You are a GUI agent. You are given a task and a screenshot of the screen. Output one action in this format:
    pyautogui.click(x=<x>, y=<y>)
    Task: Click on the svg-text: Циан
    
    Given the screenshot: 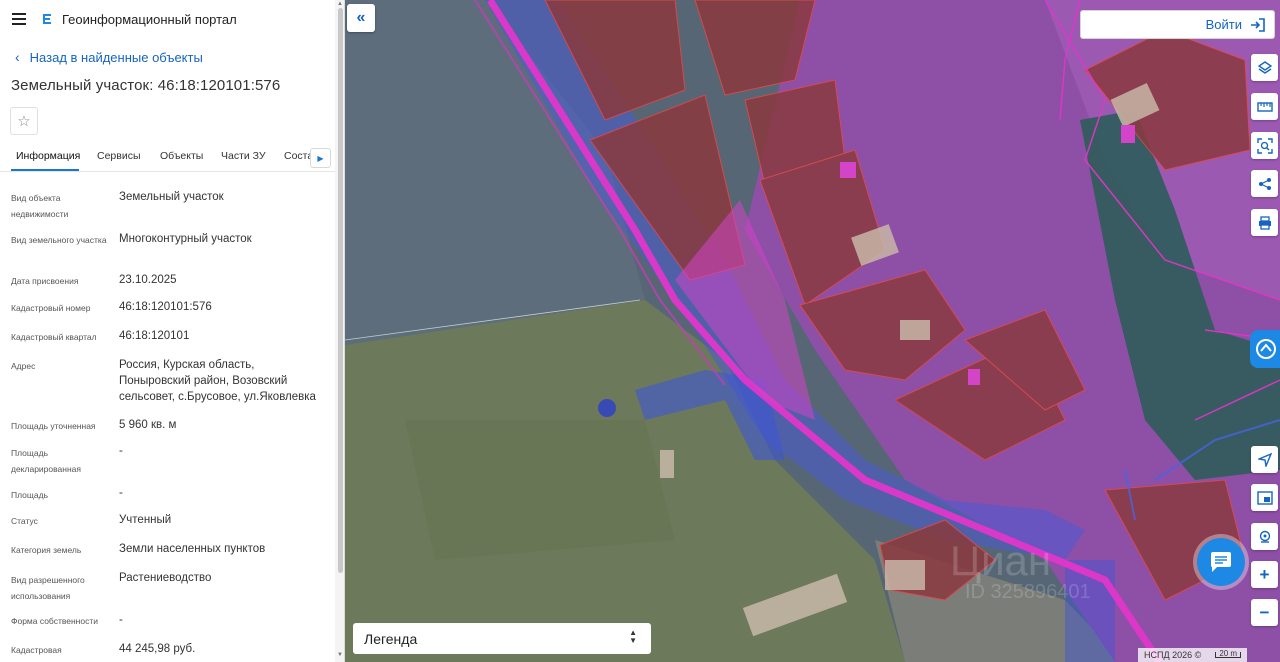 What is the action you would take?
    pyautogui.click(x=1000, y=560)
    